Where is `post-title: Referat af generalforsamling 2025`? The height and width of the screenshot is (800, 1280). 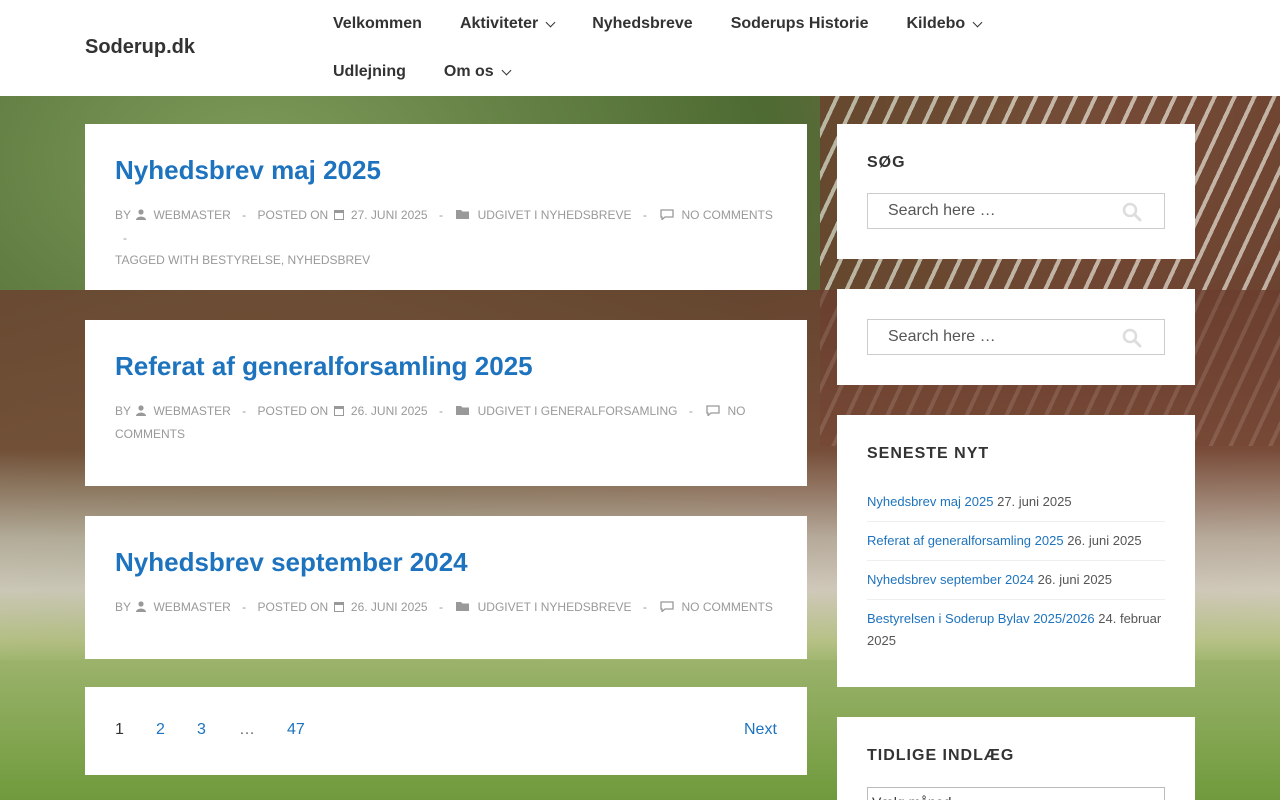 post-title: Referat af generalforsamling 2025 is located at coordinates (446, 366).